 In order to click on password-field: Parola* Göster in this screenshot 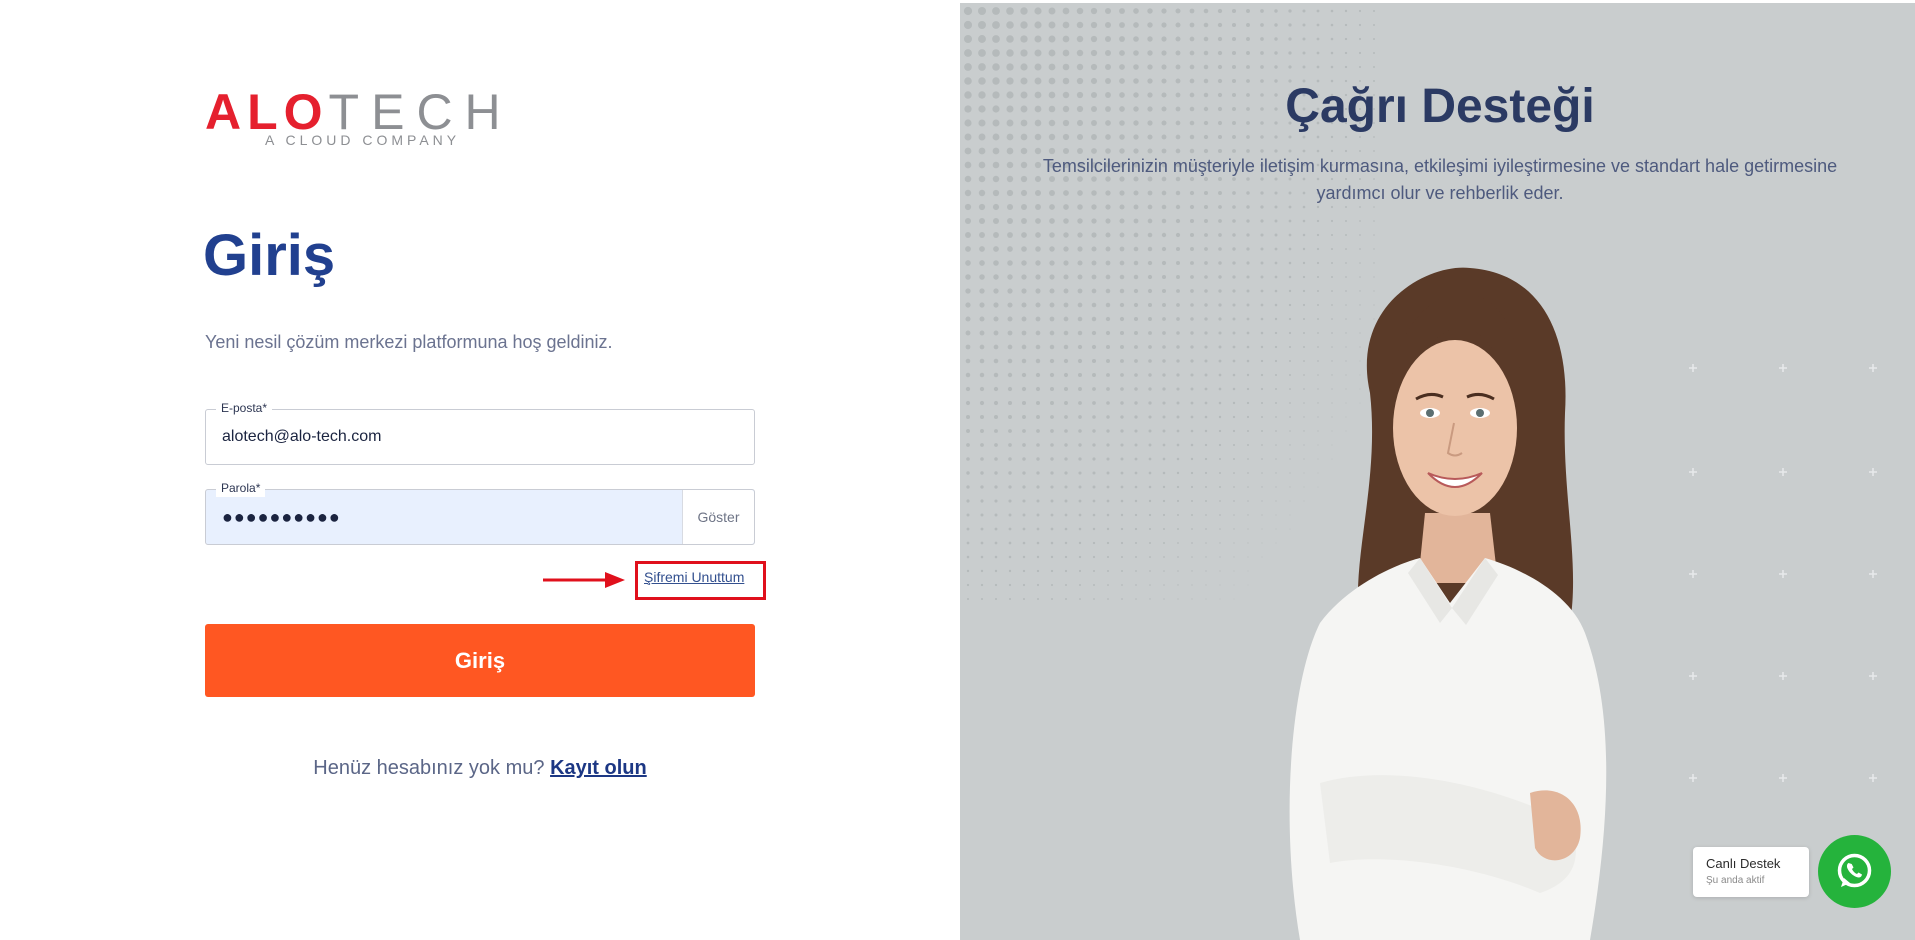, I will do `click(480, 512)`.